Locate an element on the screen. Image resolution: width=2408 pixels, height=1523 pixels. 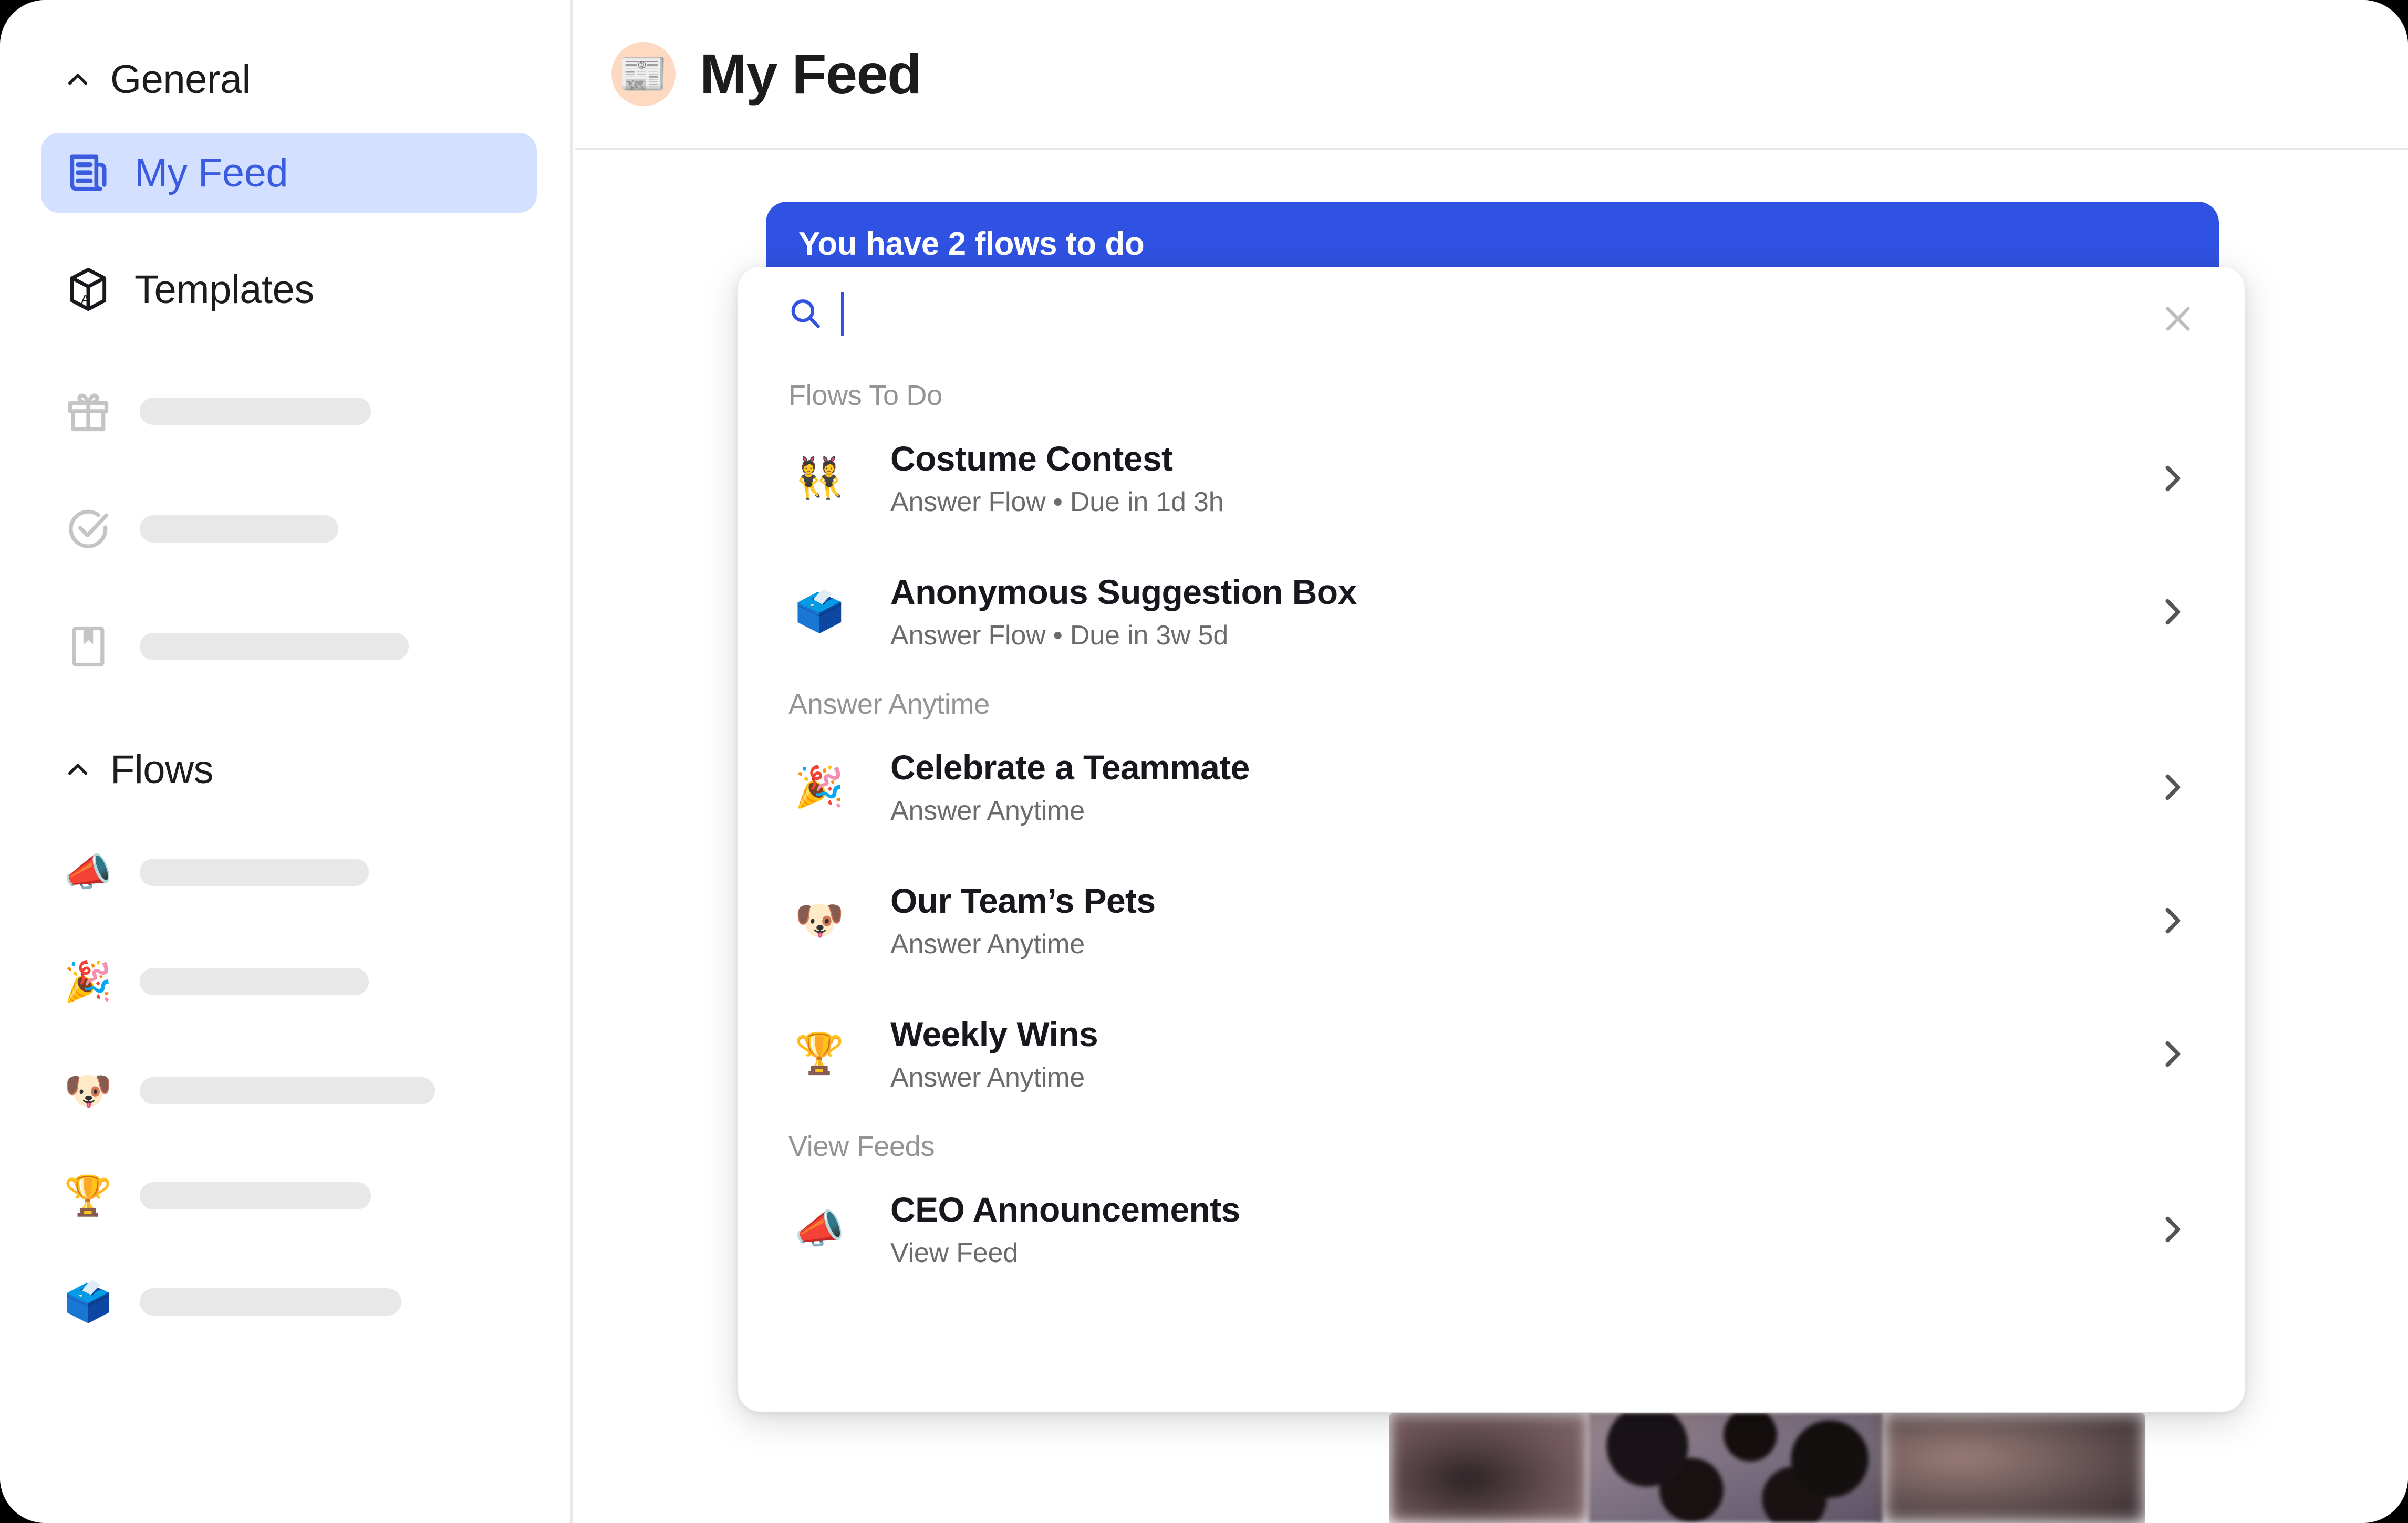
flow-item-subtitle: Answer Flow • Due in 3w 5d is located at coordinates (1059, 635).